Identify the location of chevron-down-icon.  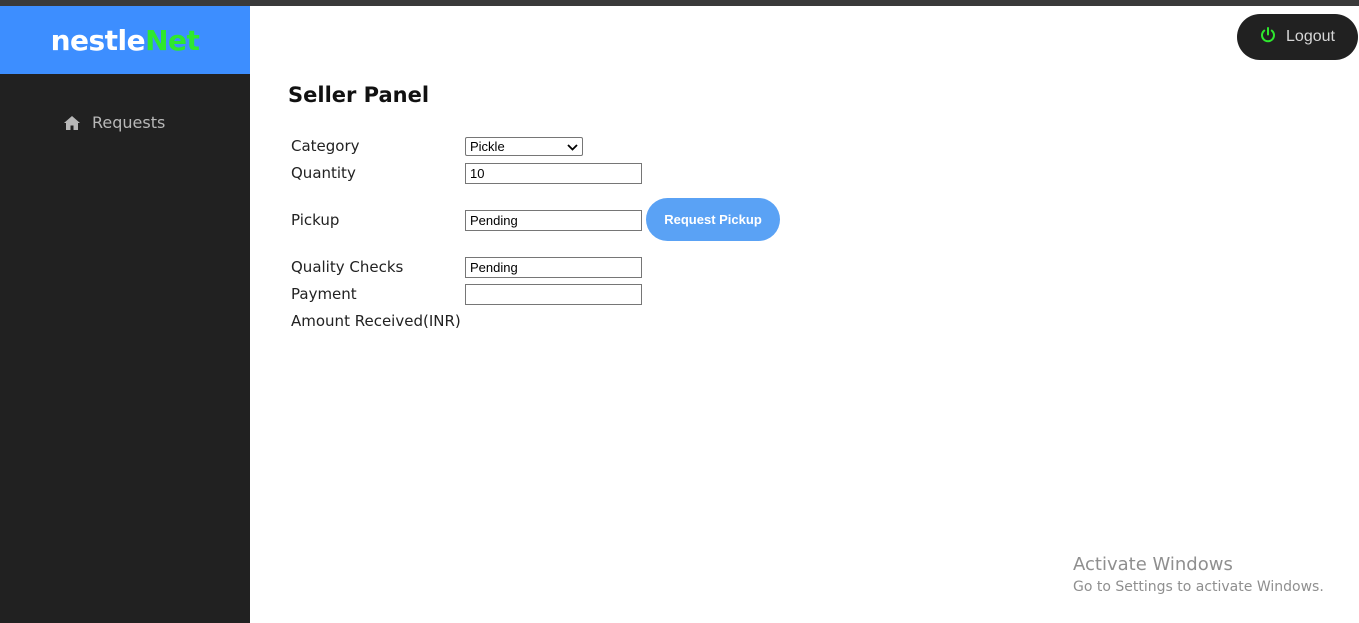
(572, 146).